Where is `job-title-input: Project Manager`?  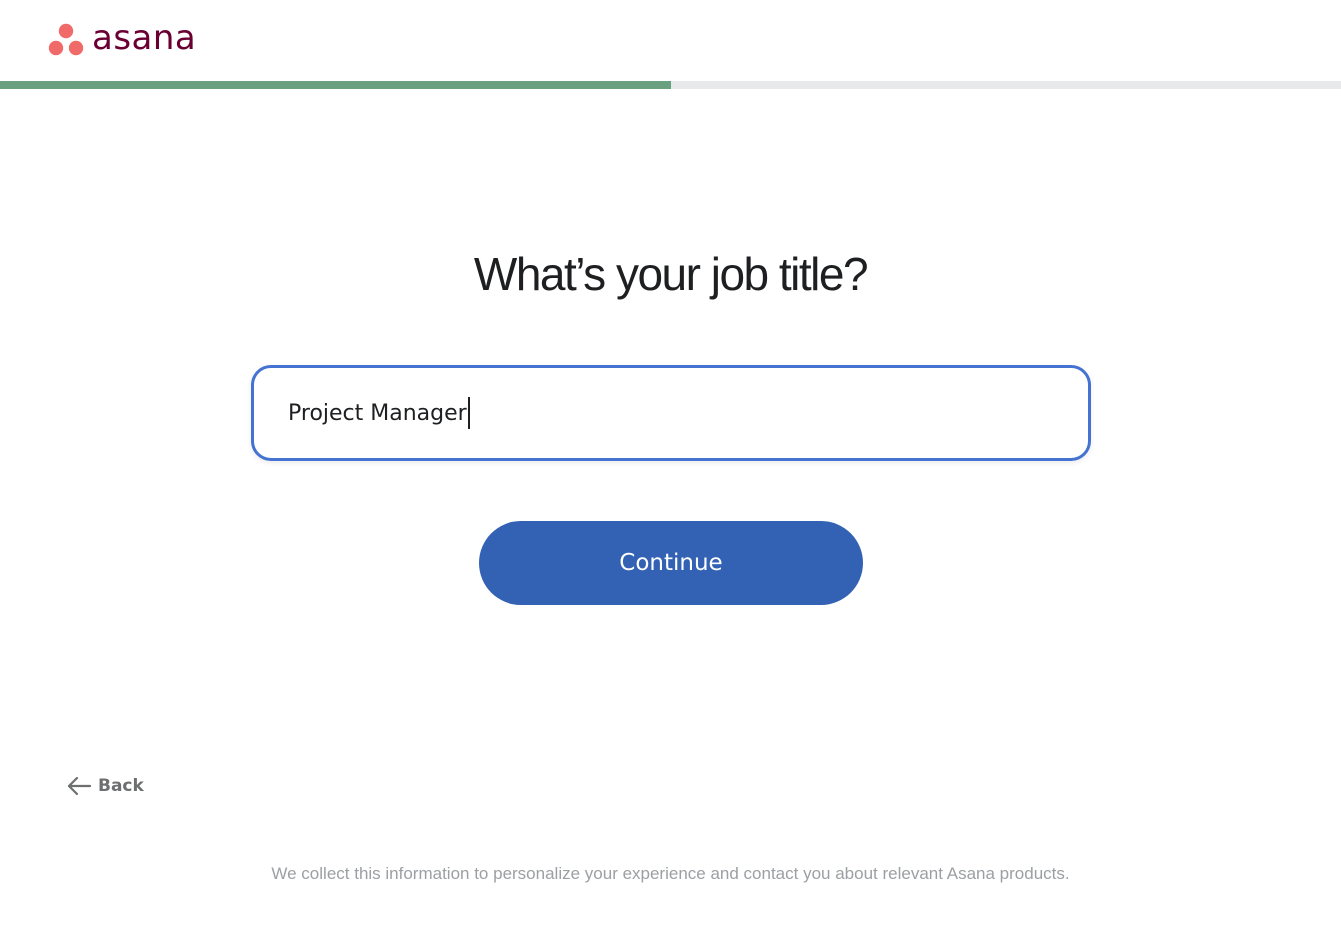
job-title-input: Project Manager is located at coordinates (671, 413).